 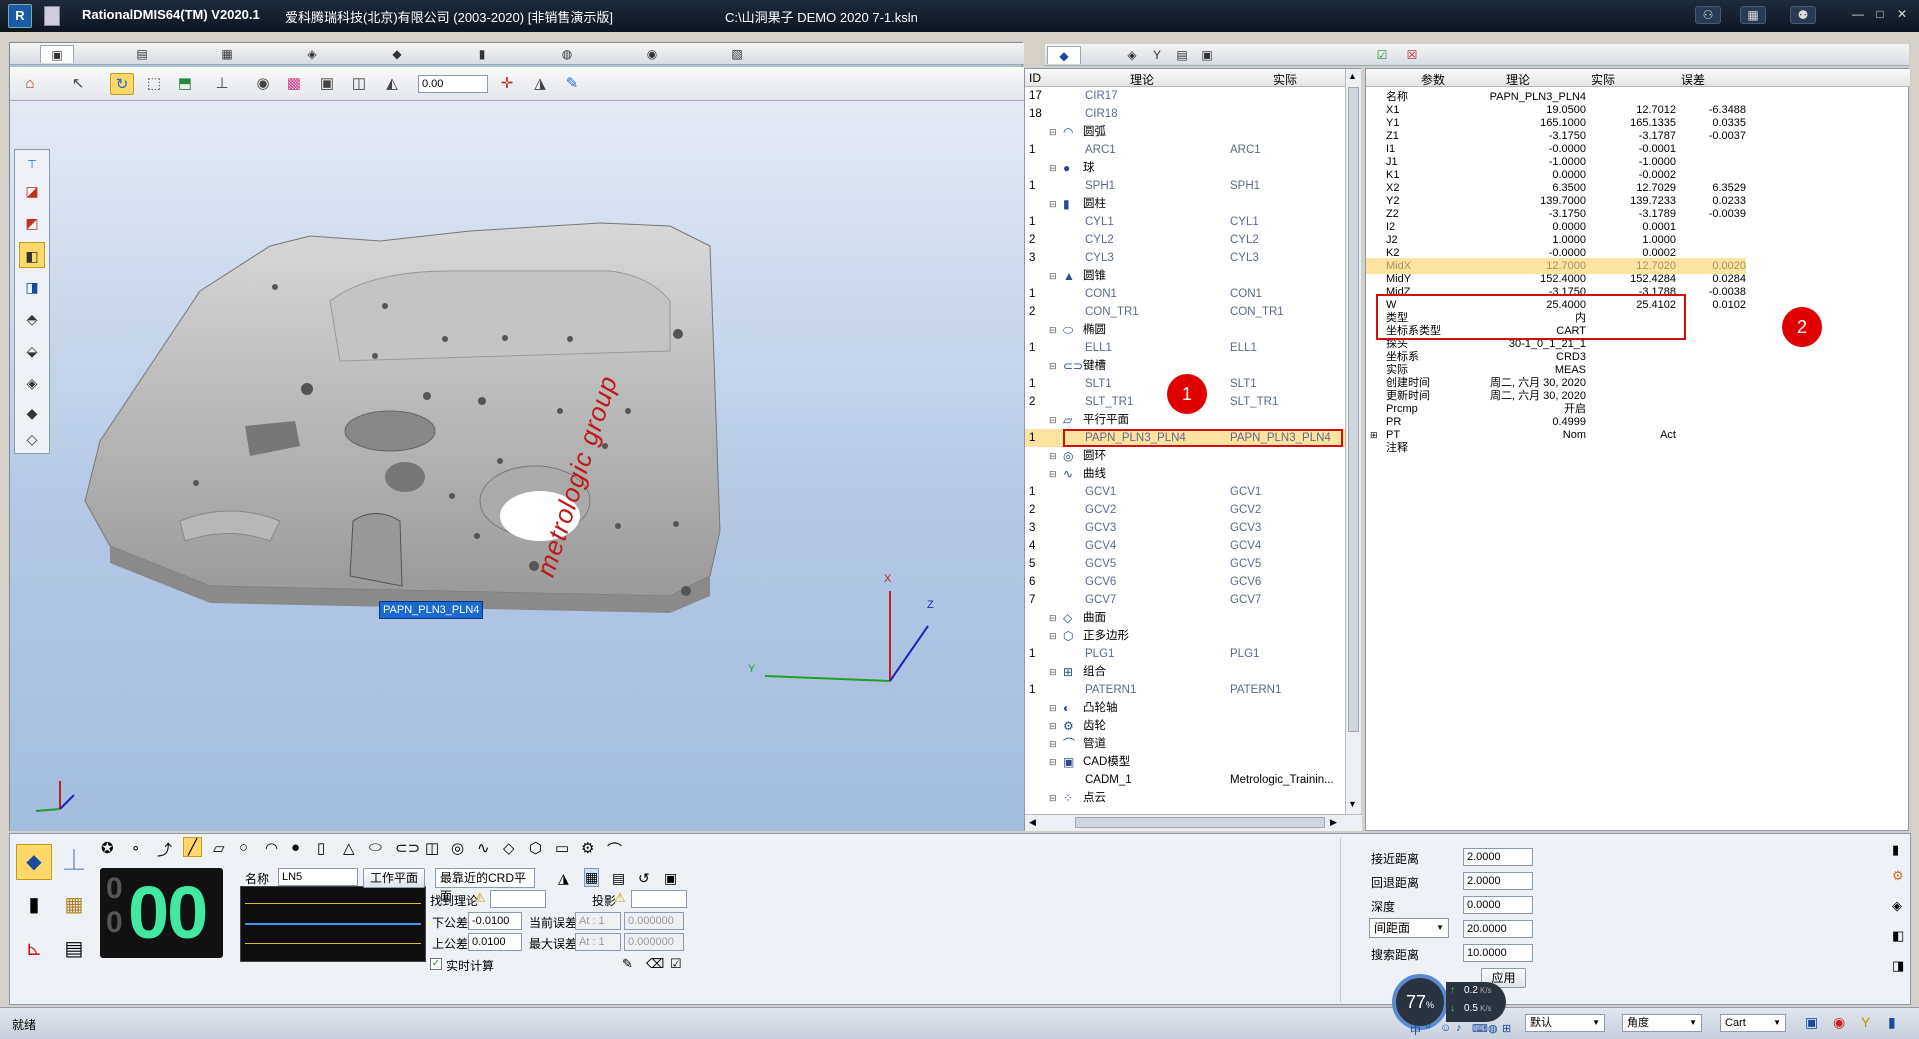 I want to click on realtime-checkbox: ✓, so click(x=436, y=964).